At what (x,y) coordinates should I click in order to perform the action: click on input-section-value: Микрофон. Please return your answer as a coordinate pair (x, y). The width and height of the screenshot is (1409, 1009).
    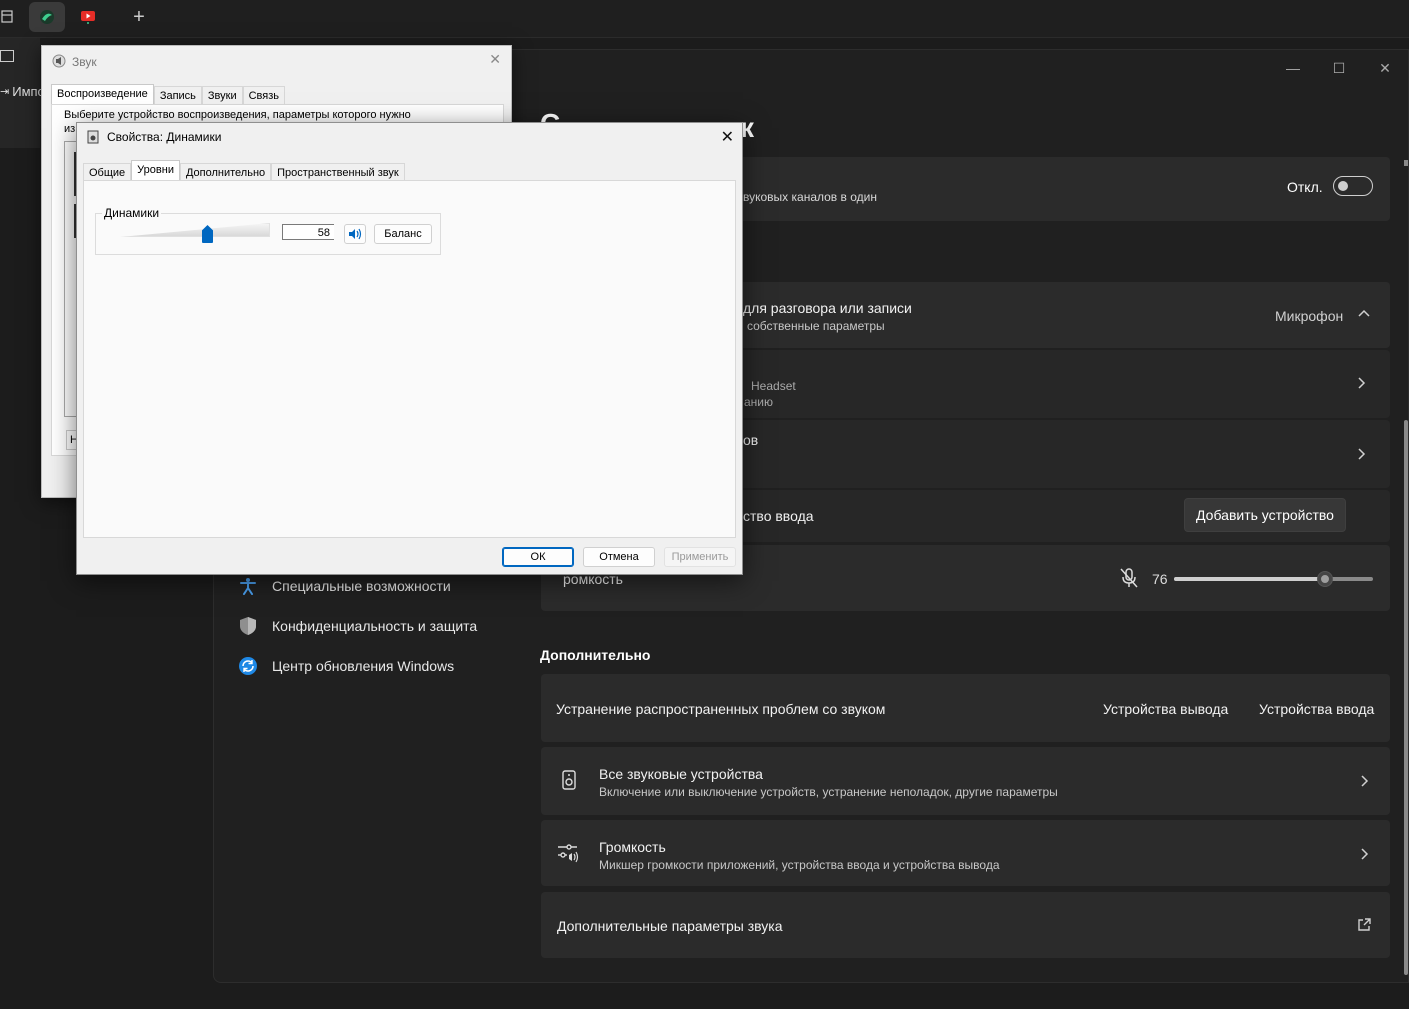
    Looking at the image, I should click on (1309, 316).